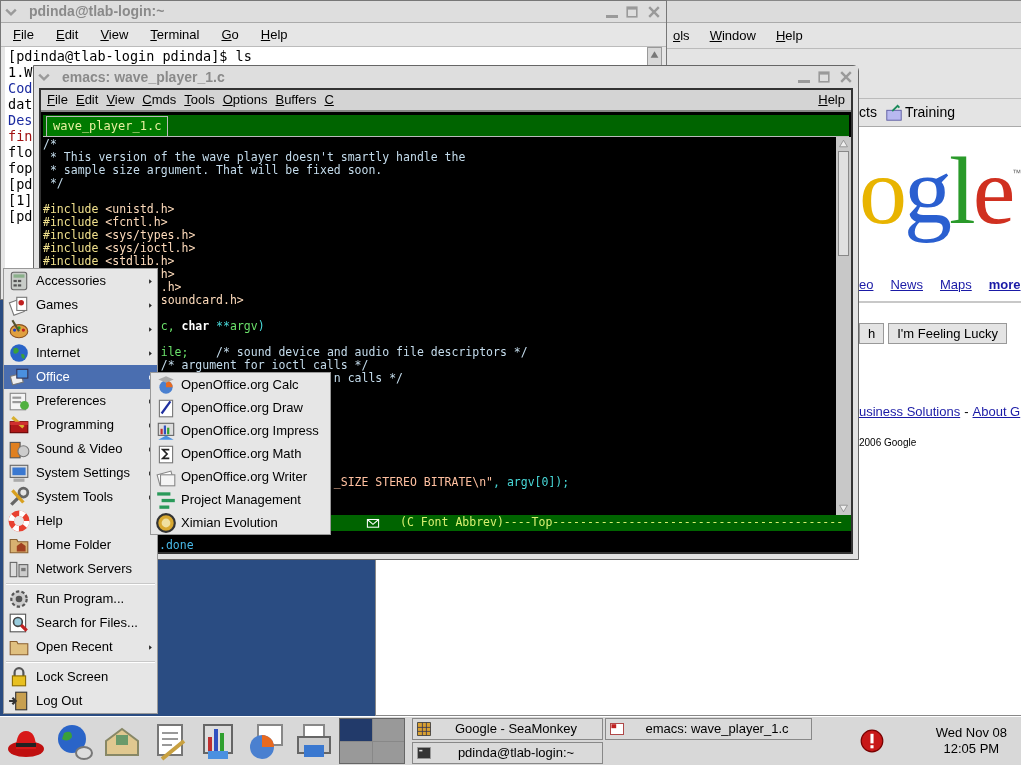 The image size is (1021, 765). I want to click on bookmark-link: Training, so click(919, 112).